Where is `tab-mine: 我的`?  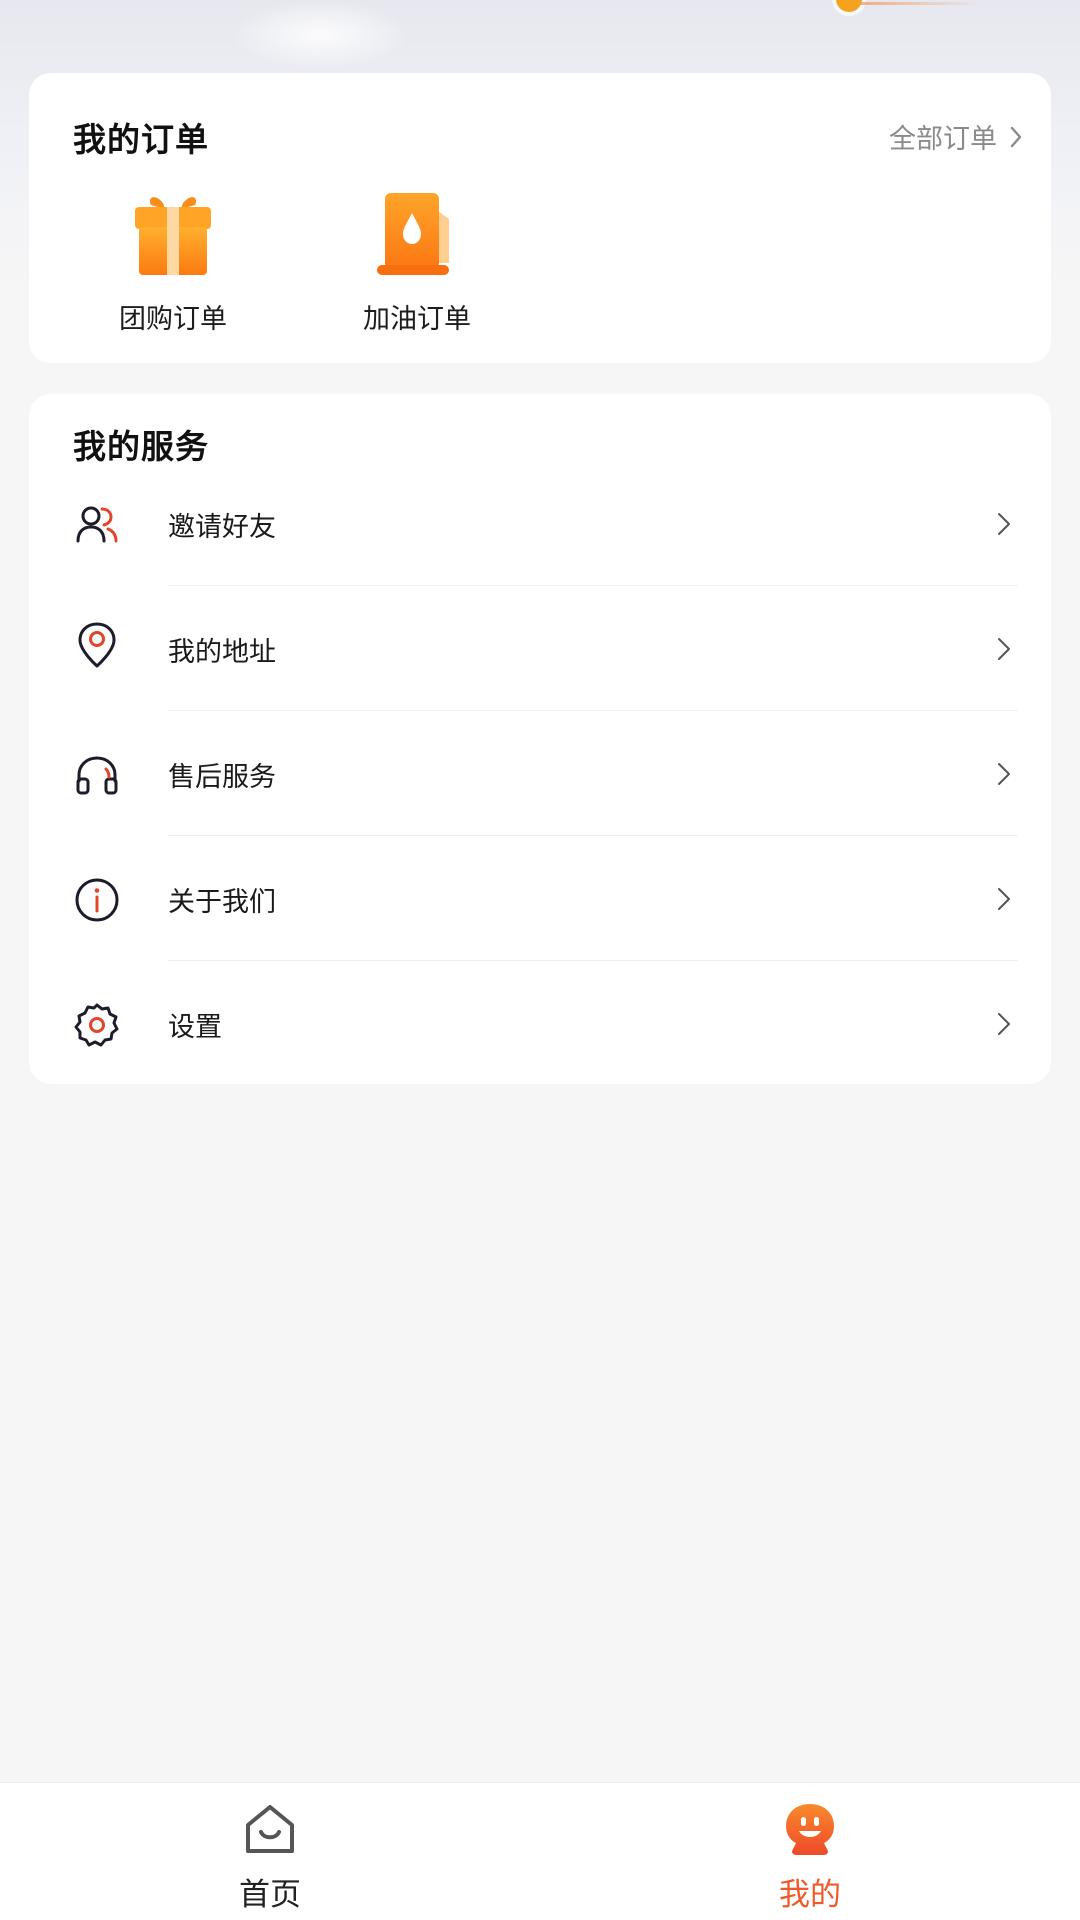
tab-mine: 我的 is located at coordinates (810, 1857).